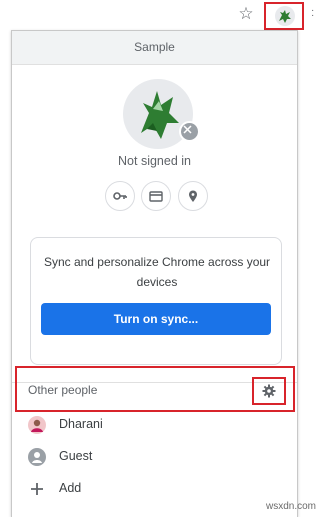 The height and width of the screenshot is (517, 320). Describe the element at coordinates (290, 506) in the screenshot. I see `watermark-text: wsxdn.com` at that location.